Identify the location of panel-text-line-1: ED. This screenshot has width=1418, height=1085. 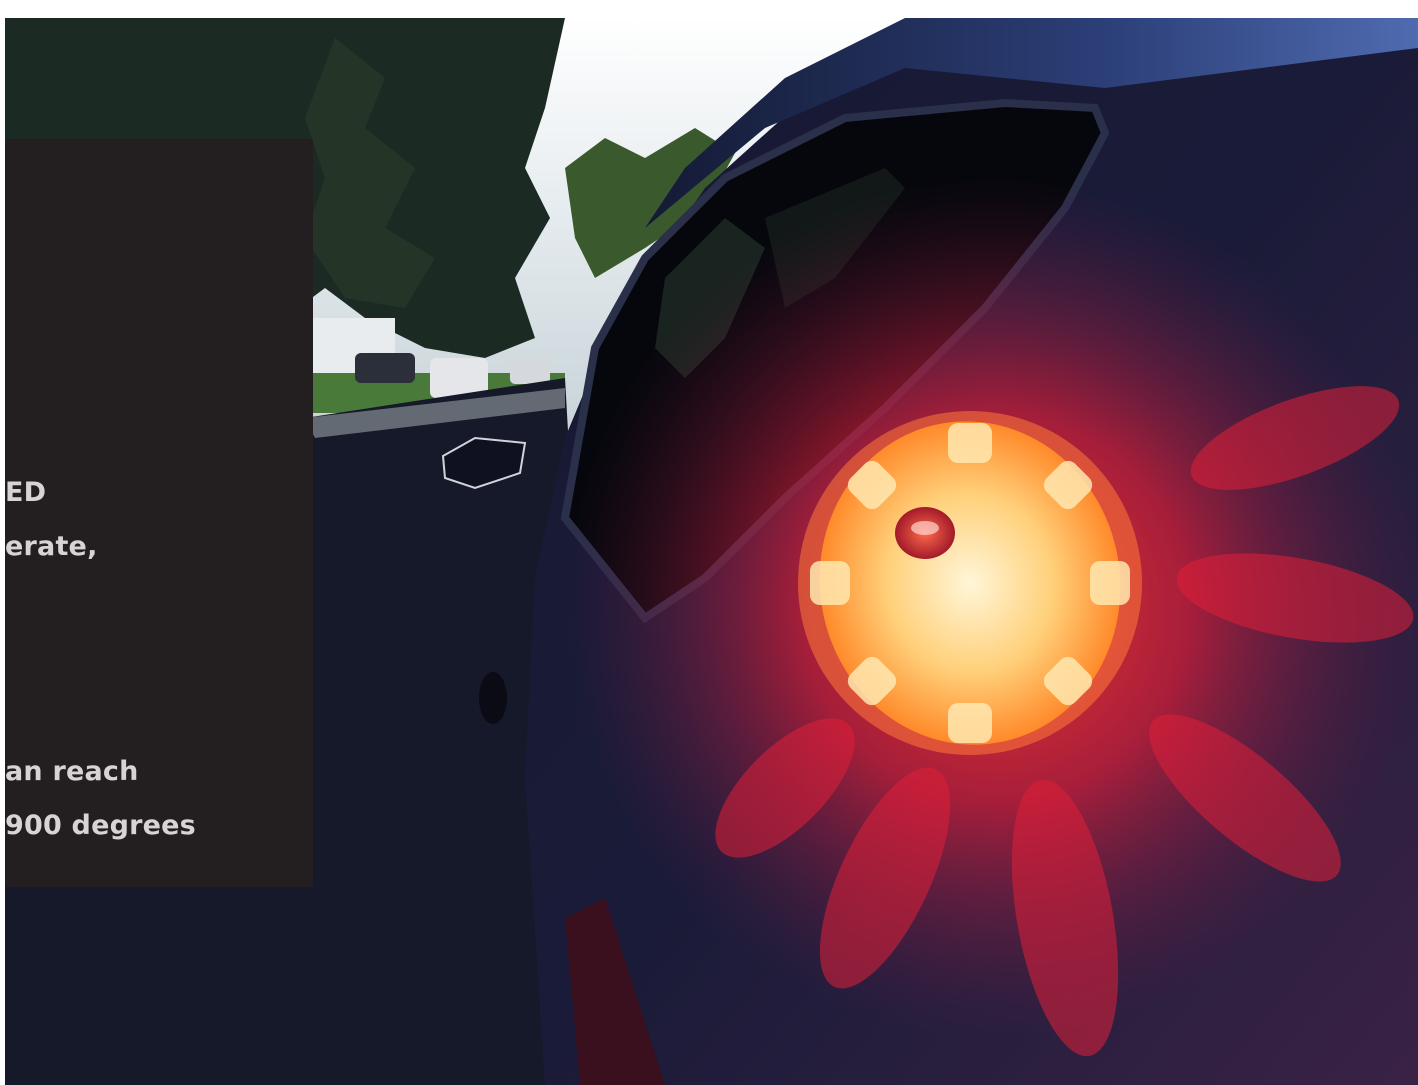
(26, 492).